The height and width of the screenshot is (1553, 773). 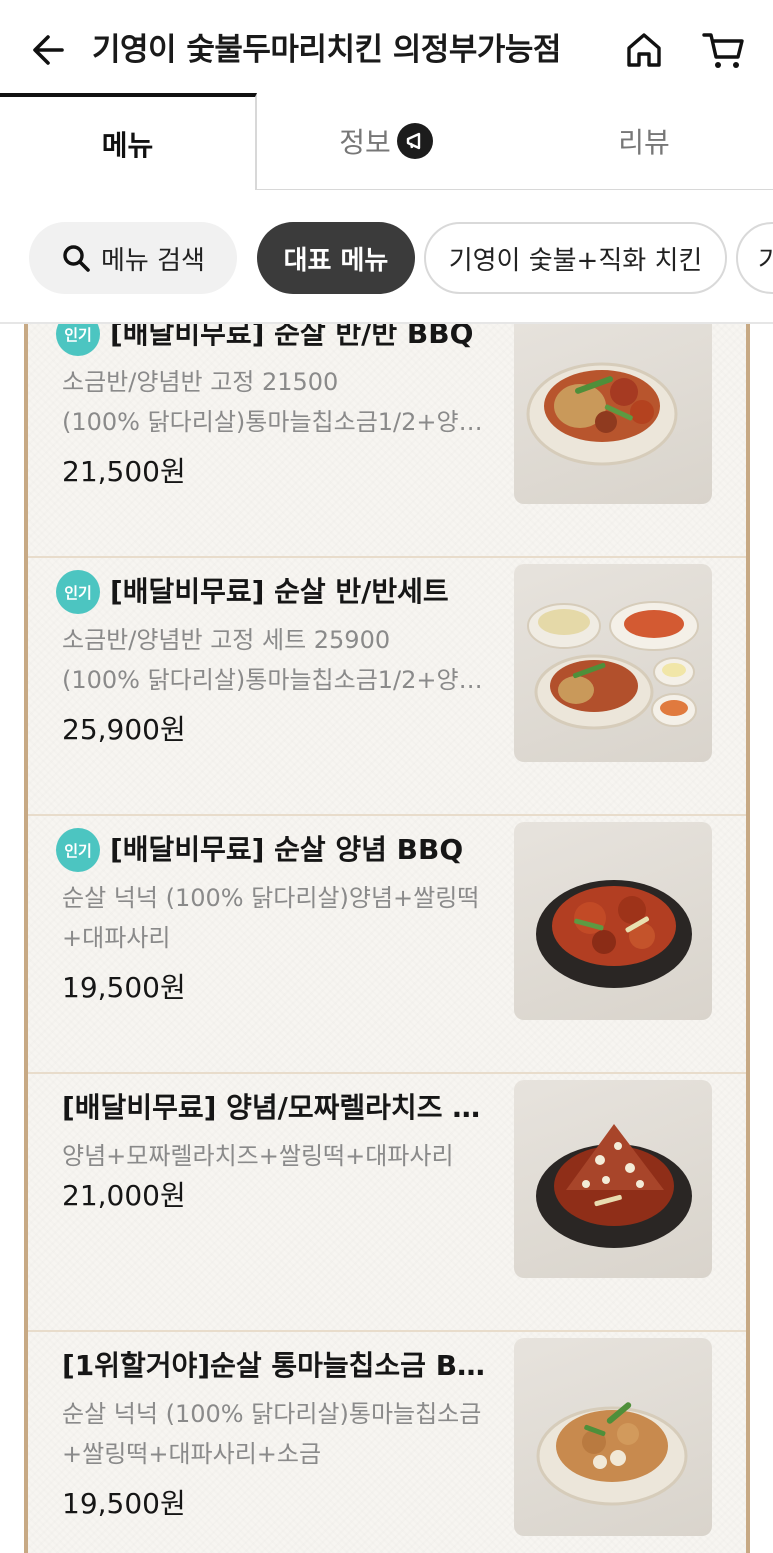 What do you see at coordinates (754, 258) in the screenshot?
I see `chip-next-category: 기` at bounding box center [754, 258].